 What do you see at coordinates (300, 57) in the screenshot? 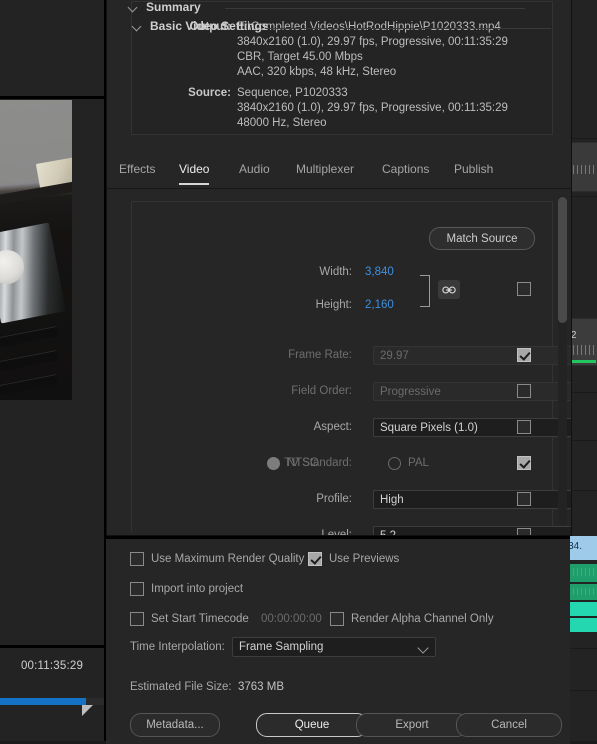
I see `summary-output-bitrate: CBR, Target 45.00 Mbps` at bounding box center [300, 57].